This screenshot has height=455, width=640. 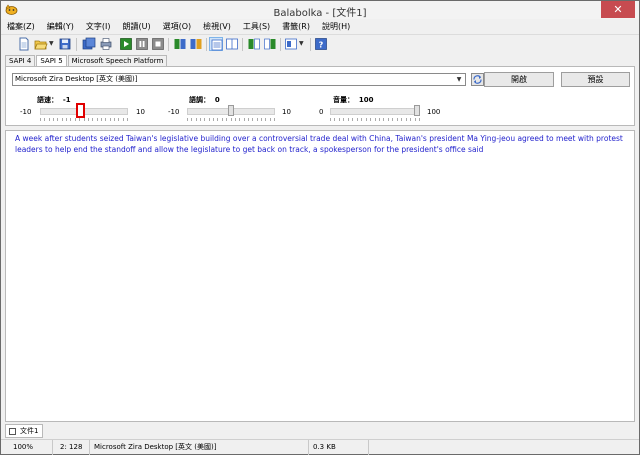 What do you see at coordinates (21, 26) in the screenshot?
I see `menu-file: 檔案(Z)` at bounding box center [21, 26].